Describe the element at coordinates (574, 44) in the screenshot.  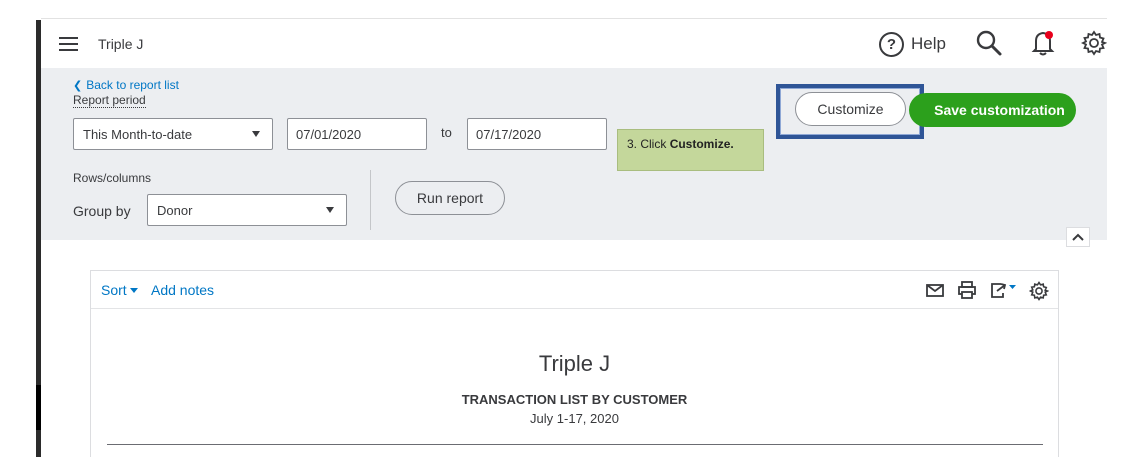
I see `top-bar: Triple J ? Help` at that location.